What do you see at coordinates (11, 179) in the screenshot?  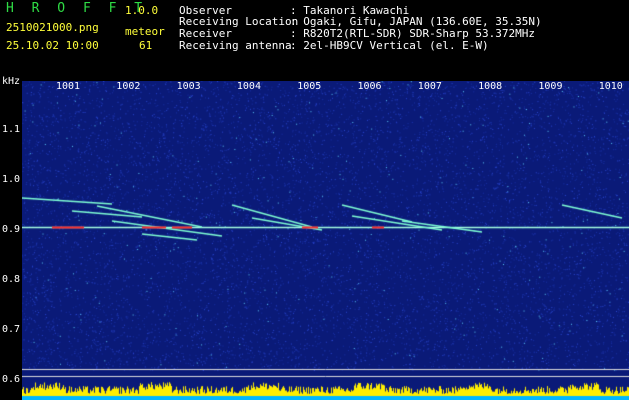 I see `y-tick-label: 1.0` at bounding box center [11, 179].